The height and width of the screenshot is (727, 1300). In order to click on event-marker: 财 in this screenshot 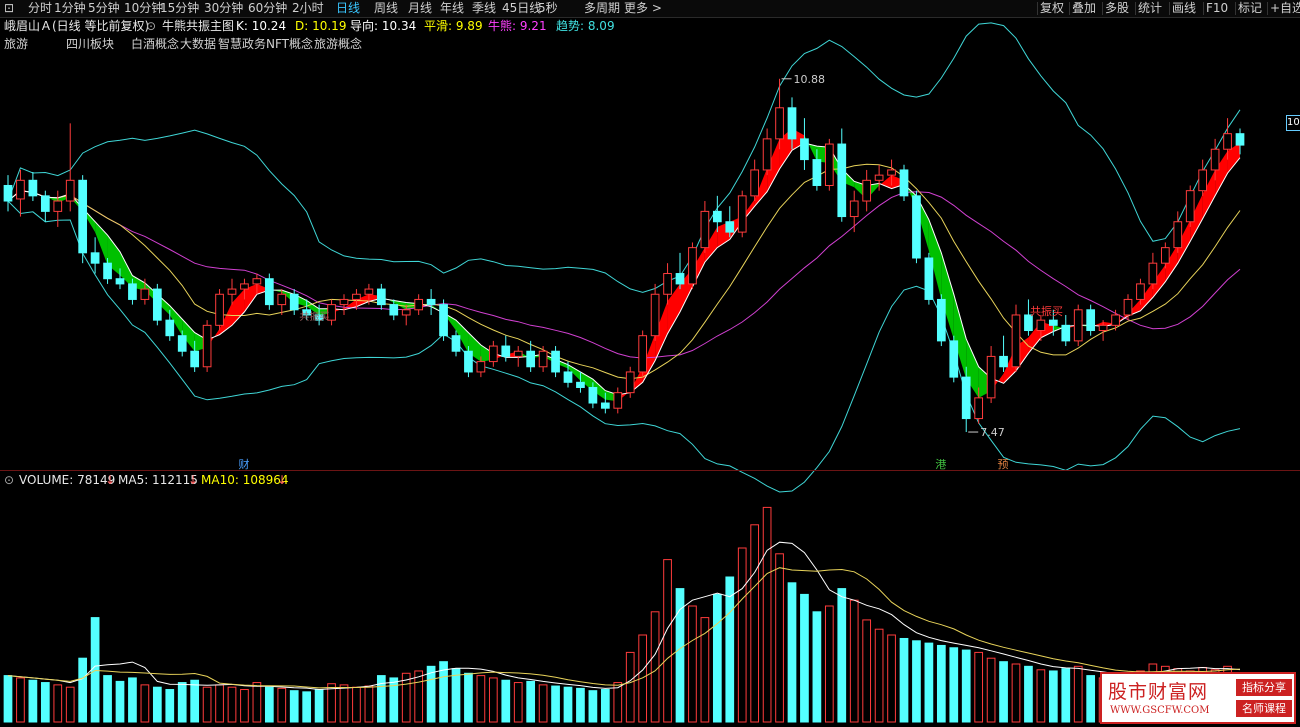, I will do `click(243, 464)`.